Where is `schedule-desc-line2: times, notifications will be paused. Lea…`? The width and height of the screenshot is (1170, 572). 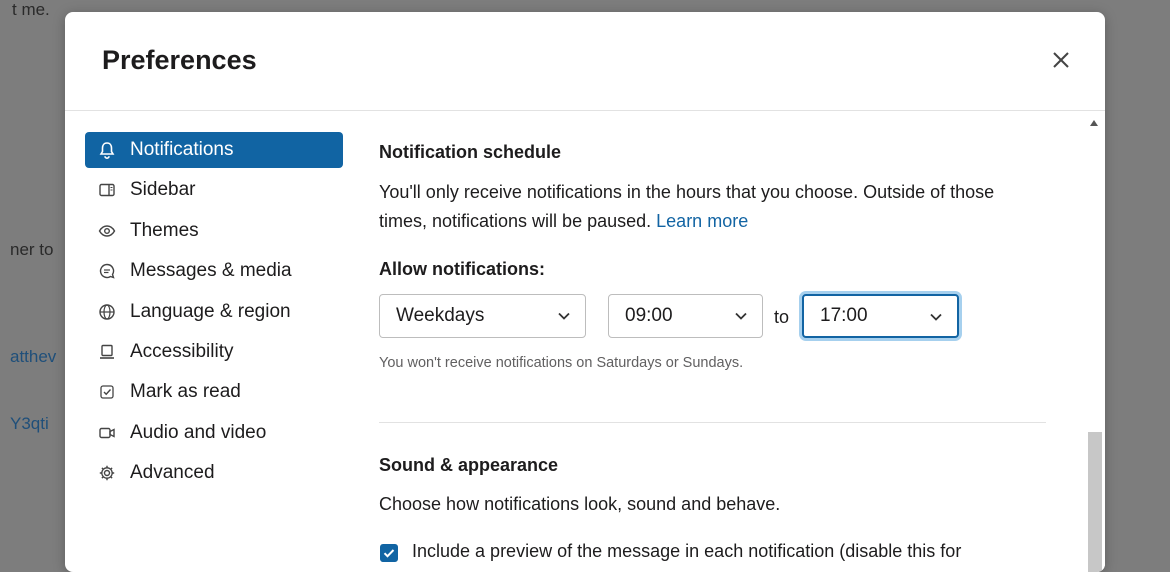
schedule-desc-line2: times, notifications will be paused. Lea… is located at coordinates (719, 221).